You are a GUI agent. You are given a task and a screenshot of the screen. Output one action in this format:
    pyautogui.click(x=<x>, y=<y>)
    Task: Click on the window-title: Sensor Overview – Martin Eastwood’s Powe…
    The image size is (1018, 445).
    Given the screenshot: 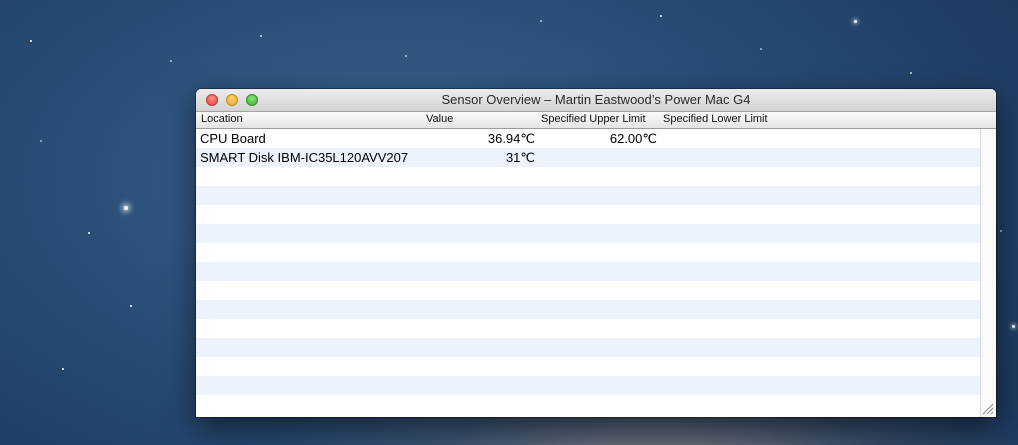 What is the action you would take?
    pyautogui.click(x=596, y=99)
    